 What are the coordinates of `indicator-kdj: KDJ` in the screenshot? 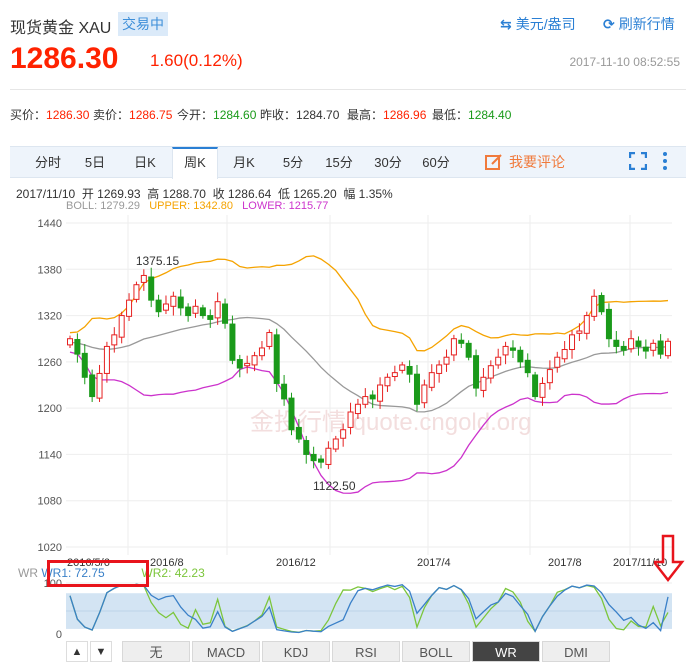 It's located at (296, 651).